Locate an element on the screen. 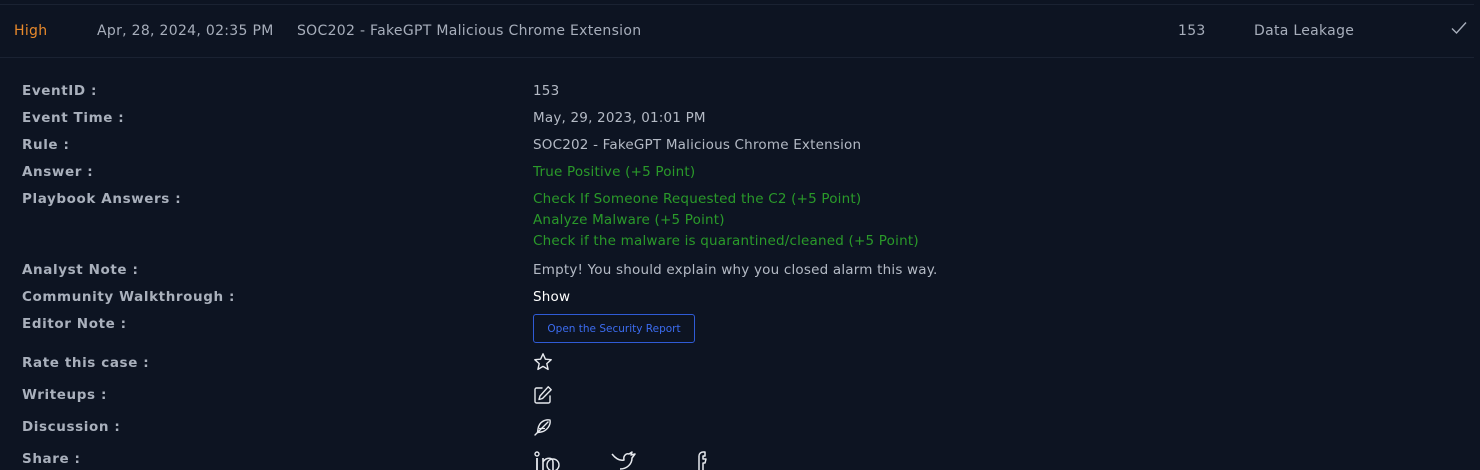 Image resolution: width=1480 pixels, height=470 pixels. community-walkthrough-label: Community Walkthrough : is located at coordinates (129, 297).